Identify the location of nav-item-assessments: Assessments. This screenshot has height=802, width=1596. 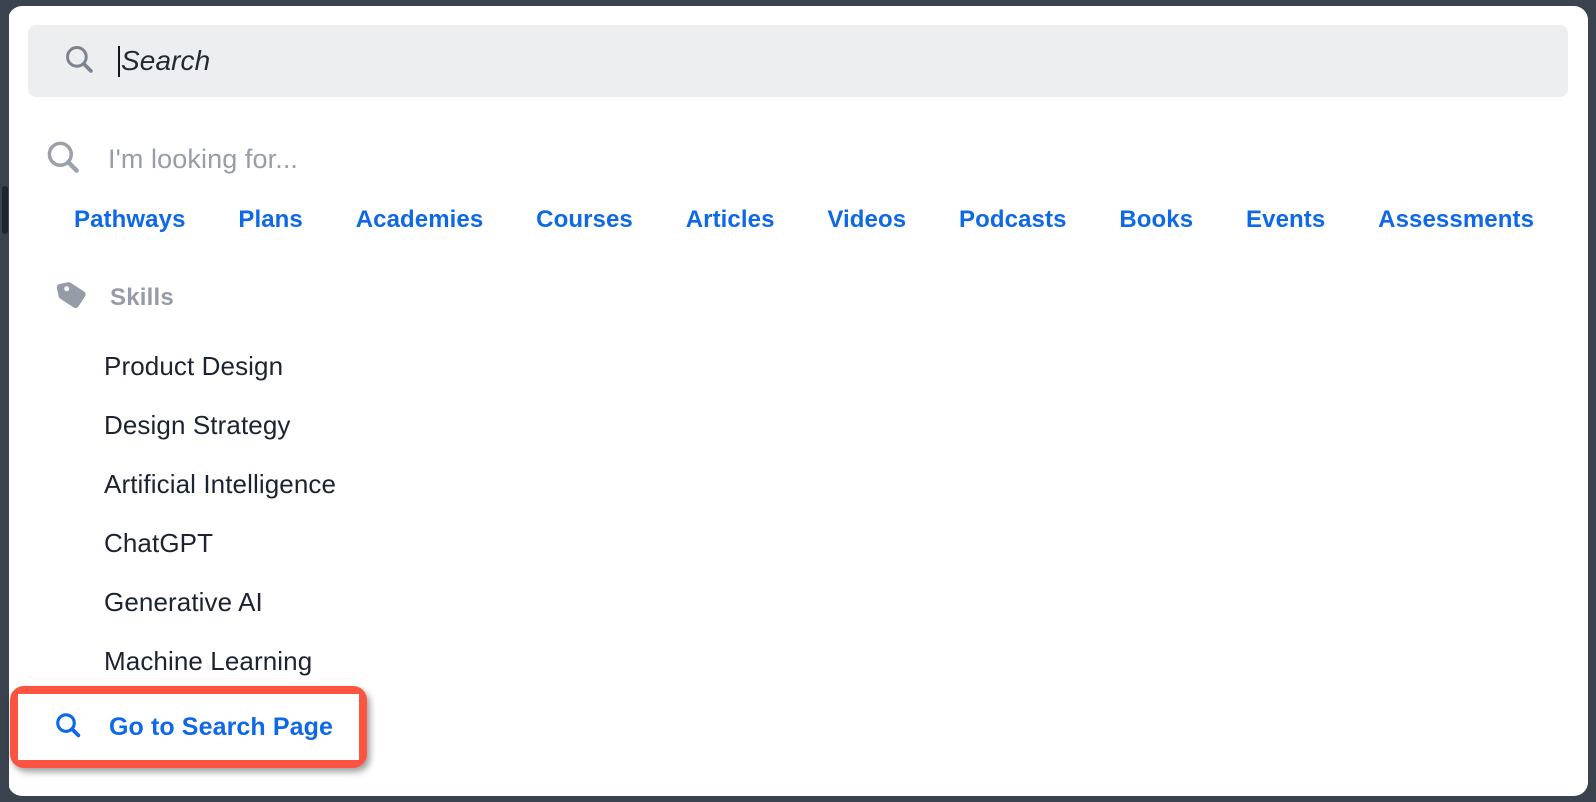
(1456, 220).